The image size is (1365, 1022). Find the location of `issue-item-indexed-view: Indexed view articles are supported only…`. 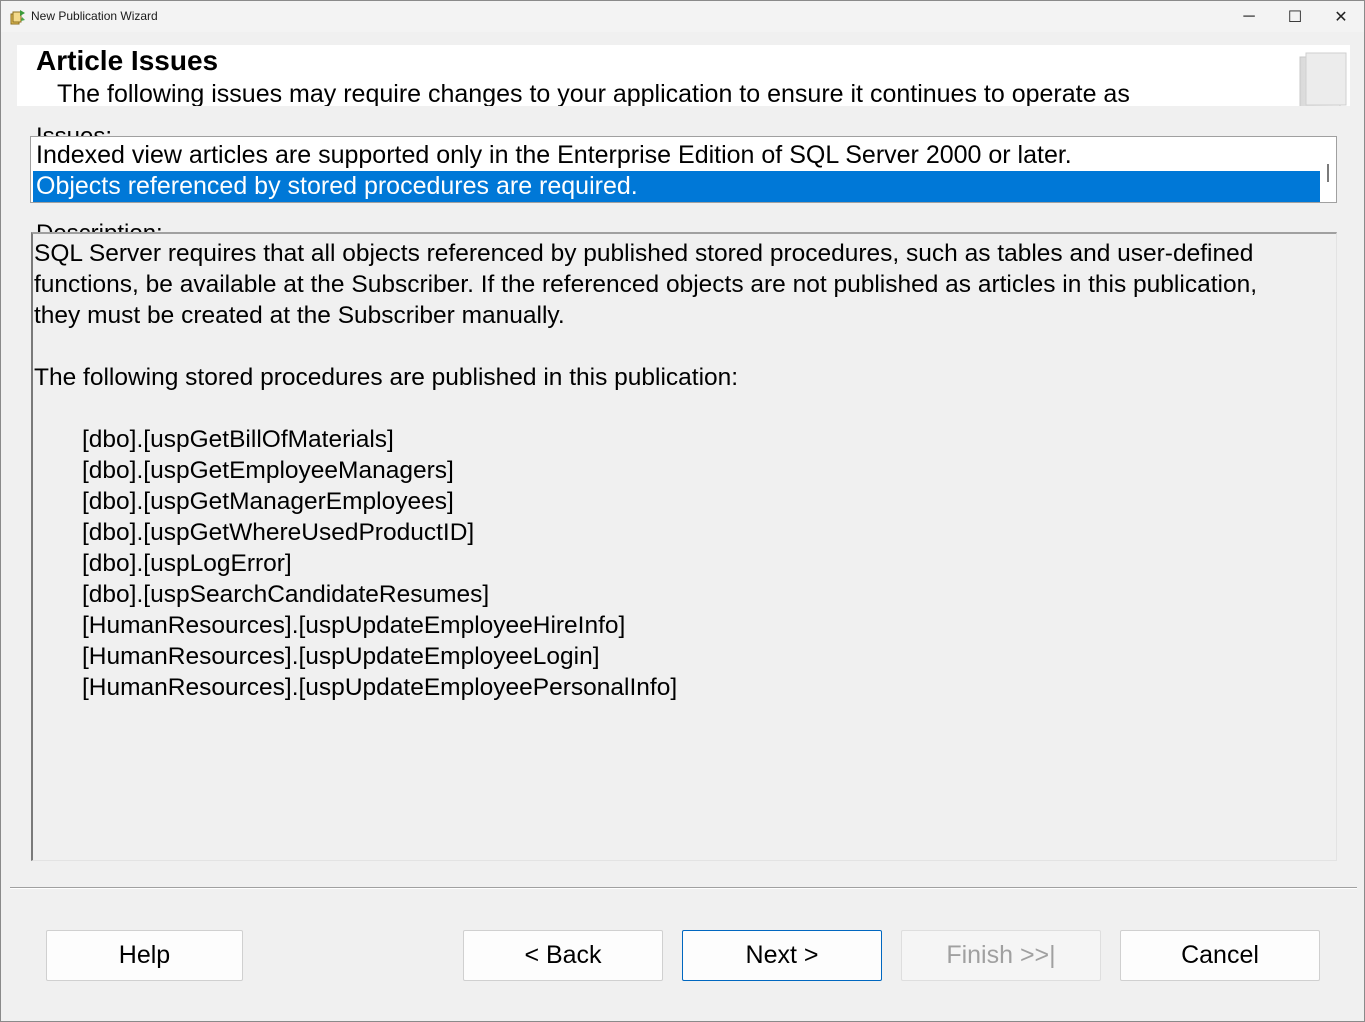

issue-item-indexed-view: Indexed view articles are supported only… is located at coordinates (677, 155).